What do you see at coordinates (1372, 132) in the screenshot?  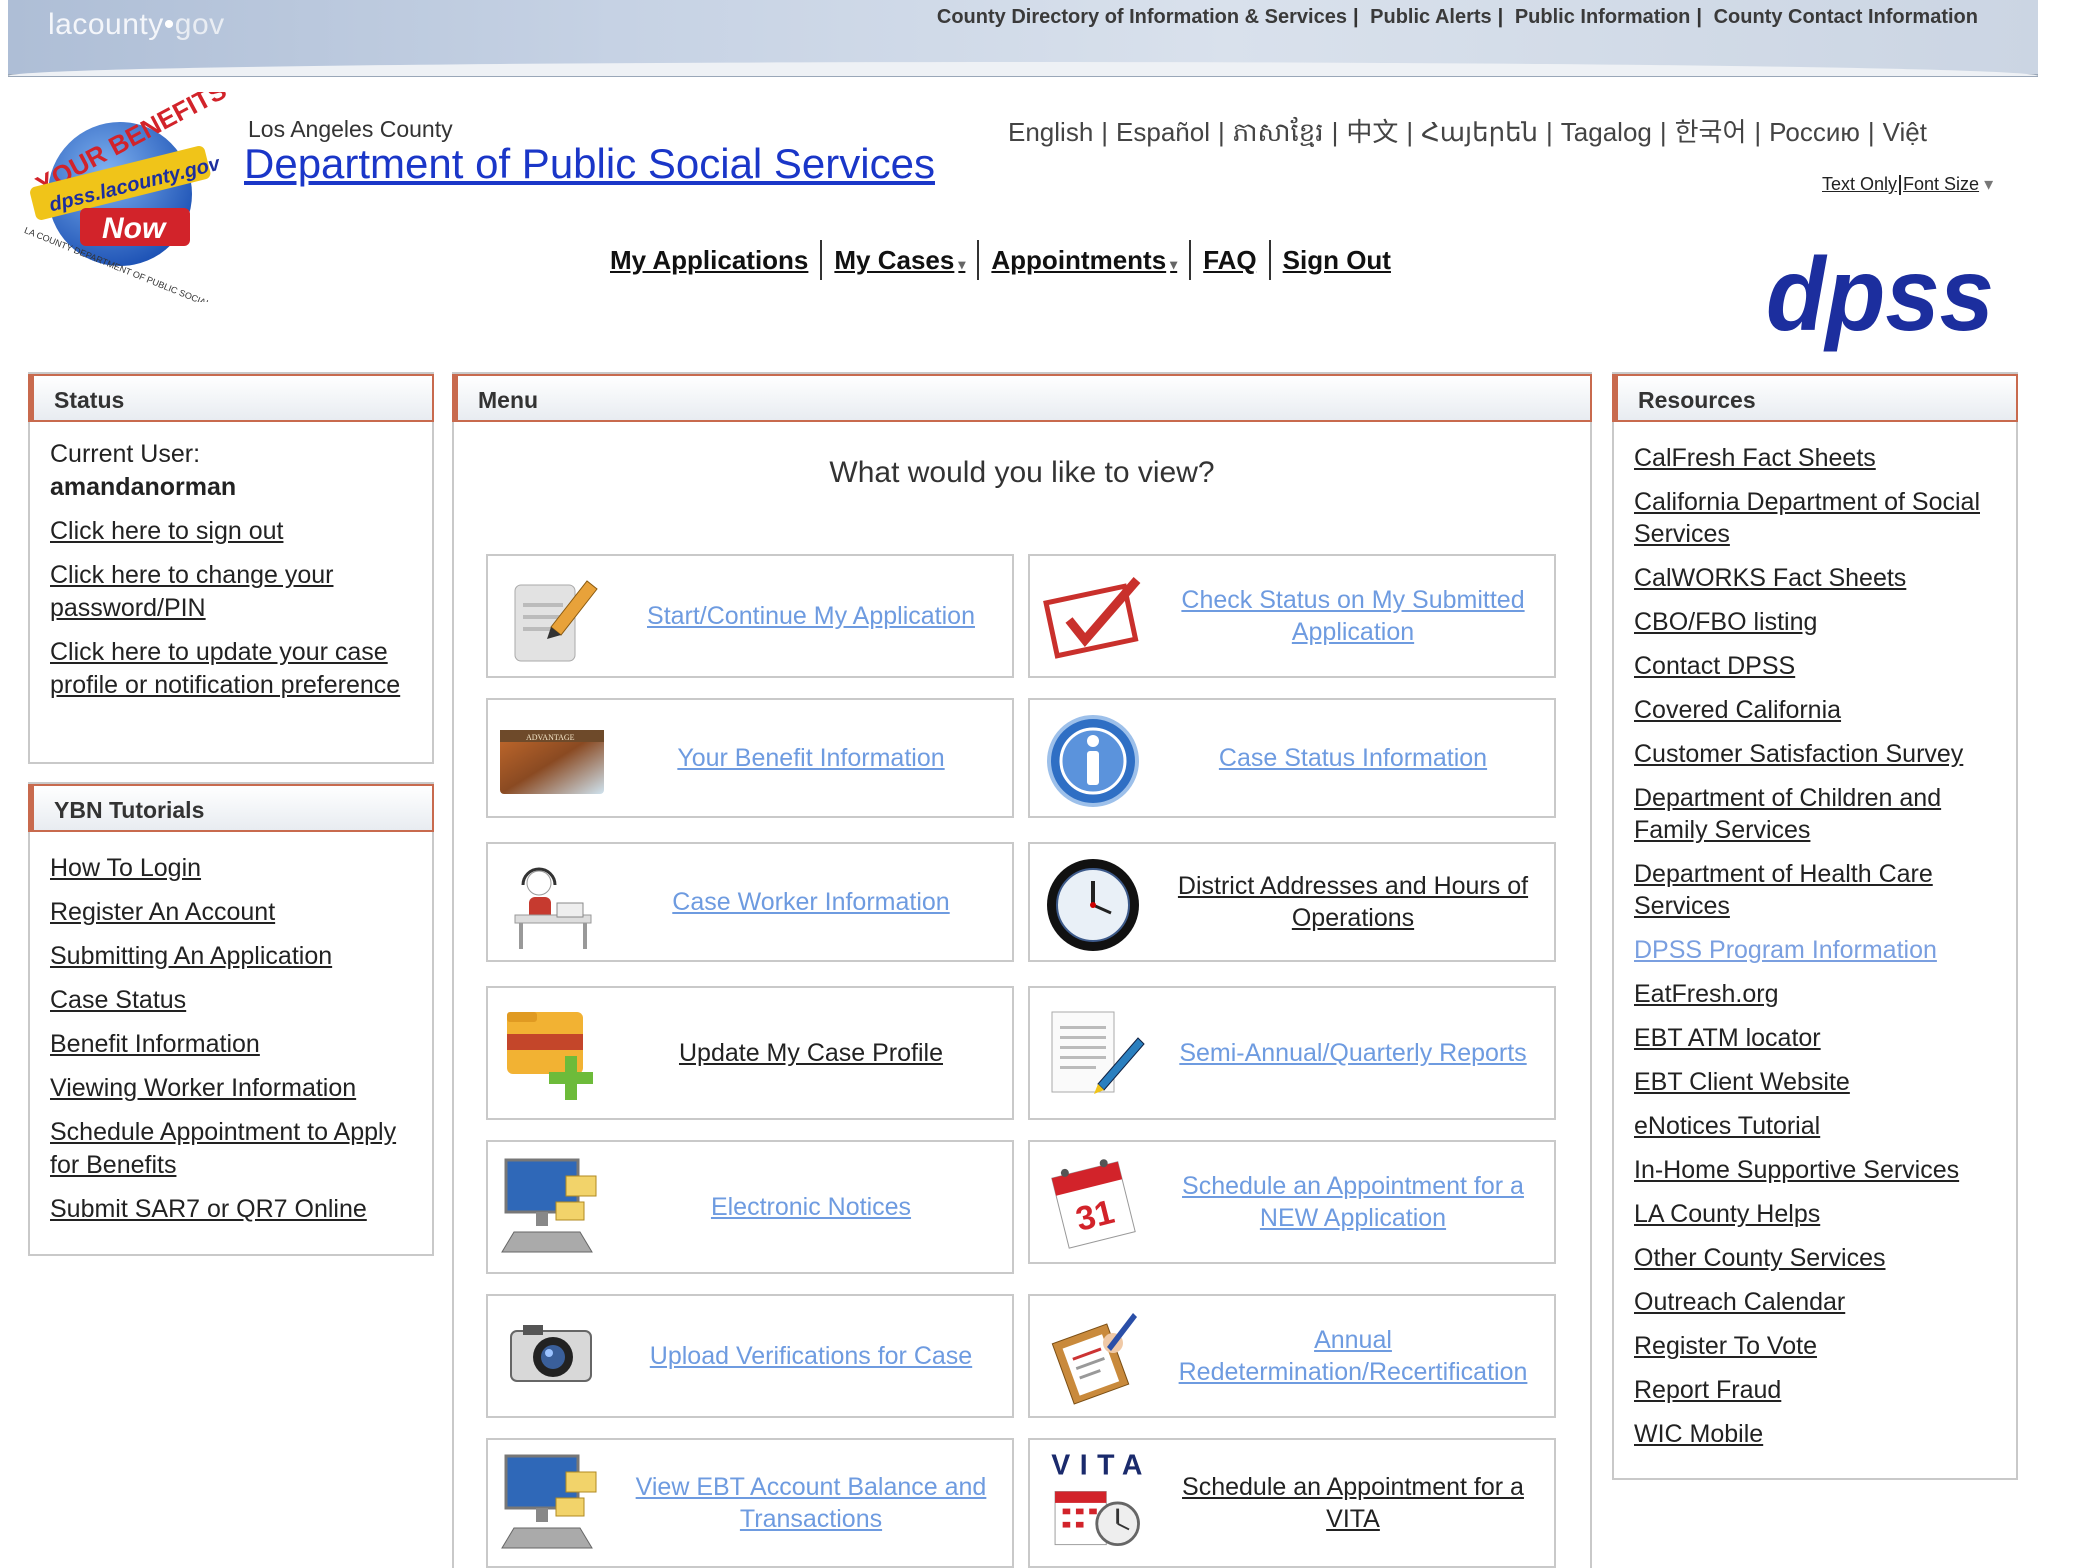 I see `lang-chinese: 中文` at bounding box center [1372, 132].